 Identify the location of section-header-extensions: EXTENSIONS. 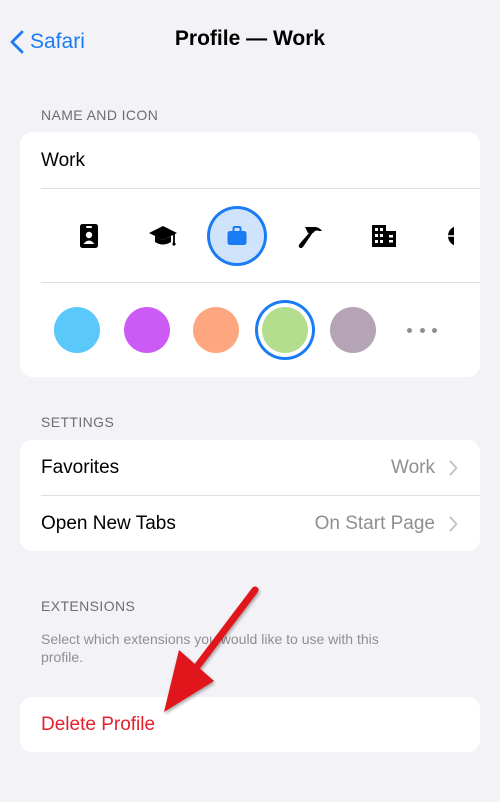
(88, 606).